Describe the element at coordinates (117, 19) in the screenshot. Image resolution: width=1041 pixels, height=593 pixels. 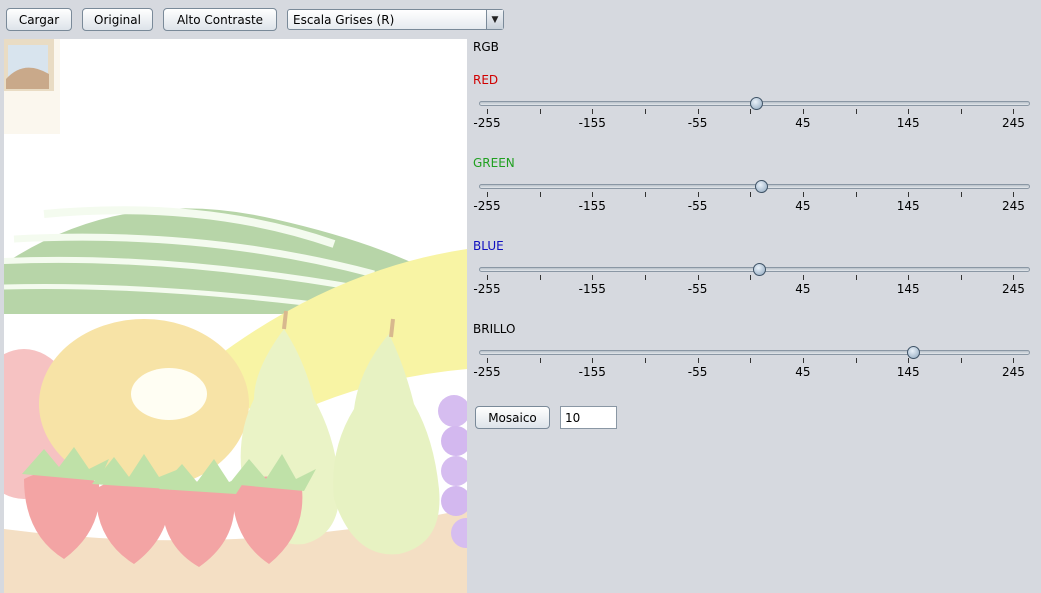
I see `original-button: Original` at that location.